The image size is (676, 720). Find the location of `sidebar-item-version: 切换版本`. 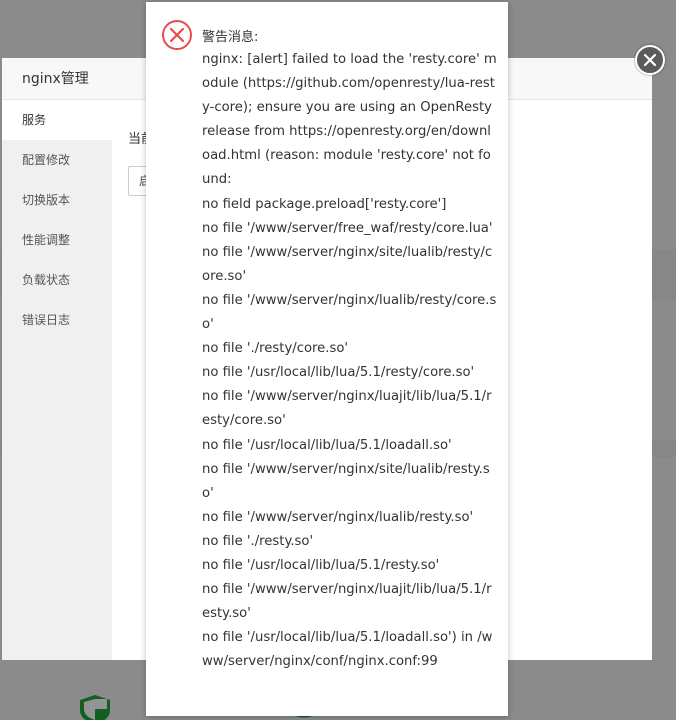

sidebar-item-version: 切换版本 is located at coordinates (57, 200).